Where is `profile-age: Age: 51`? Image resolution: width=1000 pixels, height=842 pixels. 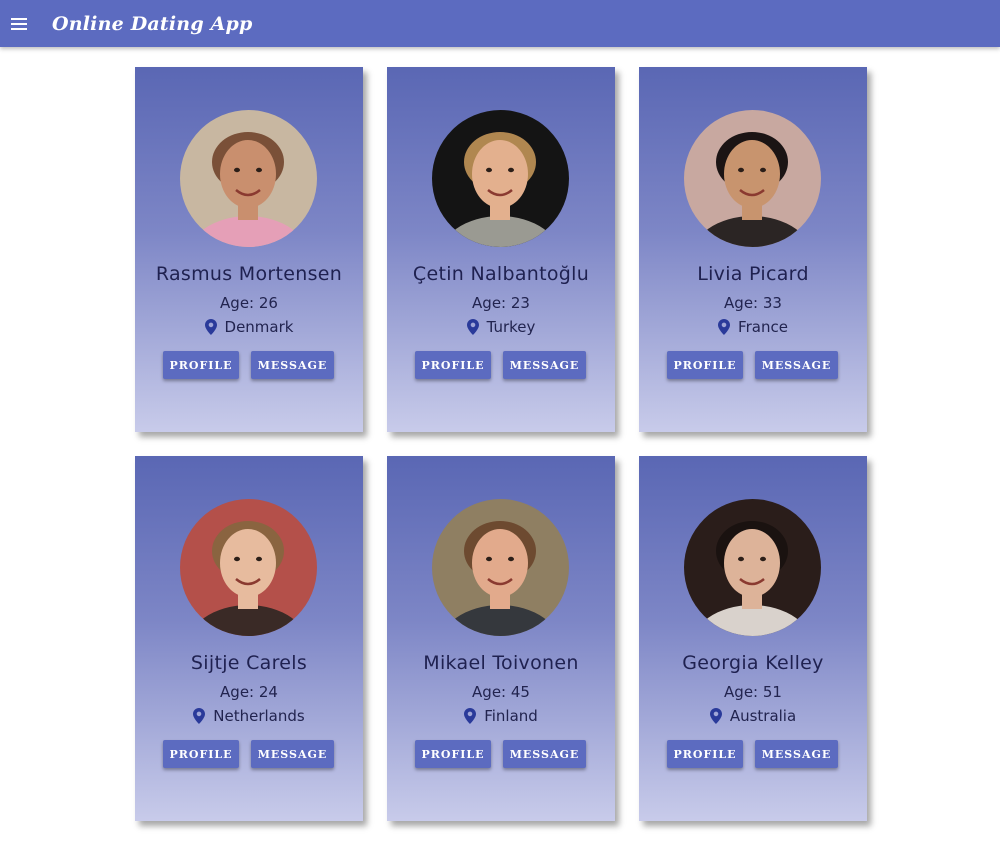
profile-age: Age: 51 is located at coordinates (753, 692).